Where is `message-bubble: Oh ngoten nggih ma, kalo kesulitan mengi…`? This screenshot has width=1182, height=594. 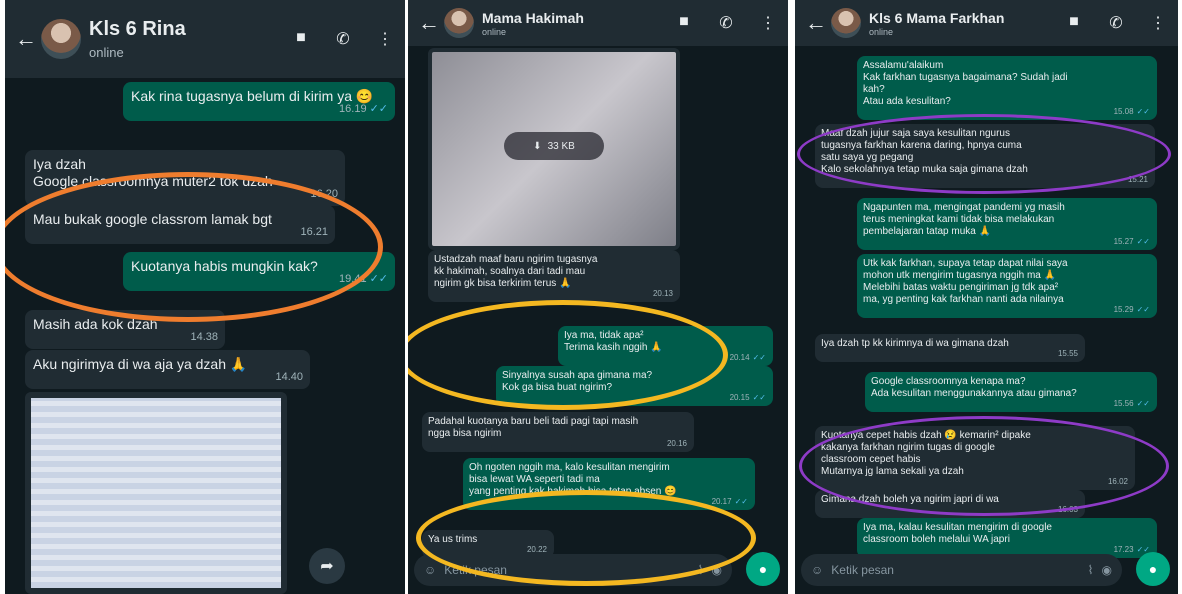
message-bubble: Oh ngoten nggih ma, kalo kesulitan mengi… is located at coordinates (609, 484).